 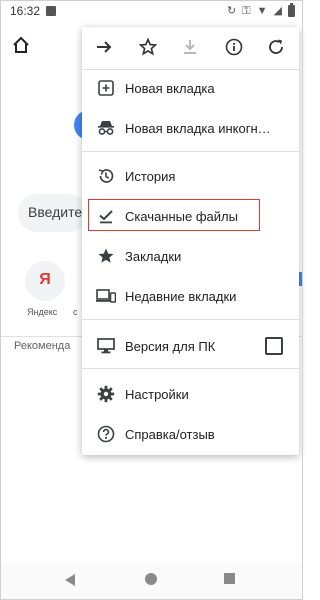 I want to click on wifi-icon: ▼, so click(x=262, y=11).